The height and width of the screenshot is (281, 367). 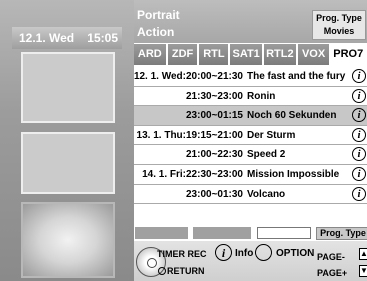 What do you see at coordinates (156, 32) in the screenshot?
I see `subcategory-label: Action` at bounding box center [156, 32].